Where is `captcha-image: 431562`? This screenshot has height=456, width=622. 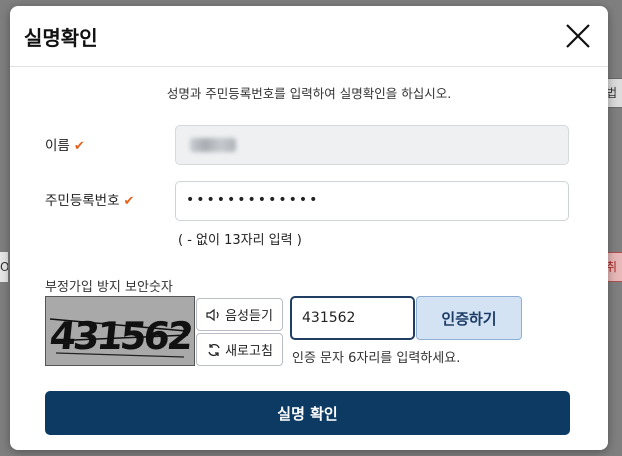
captcha-image: 431562 is located at coordinates (120, 331).